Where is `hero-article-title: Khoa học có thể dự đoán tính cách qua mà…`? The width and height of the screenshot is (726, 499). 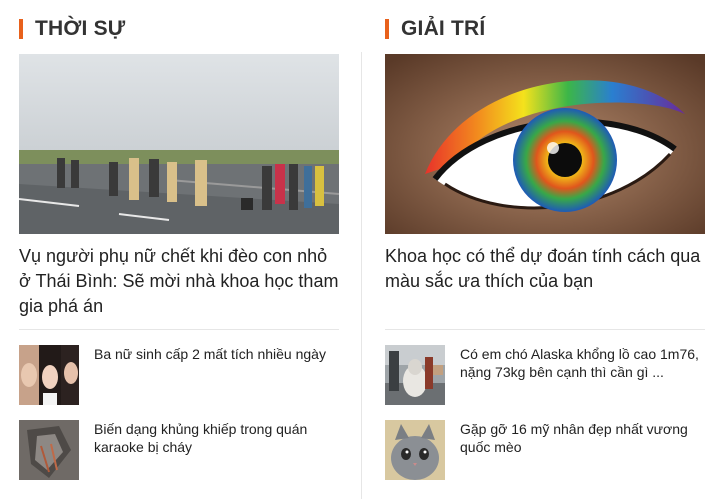
hero-article-title: Khoa học có thể dự đoán tính cách qua mà… is located at coordinates (545, 269).